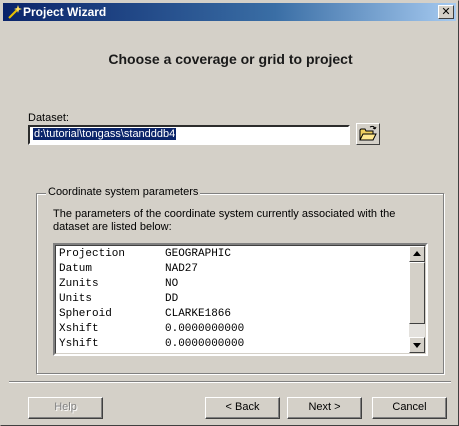  Describe the element at coordinates (198, 314) in the screenshot. I see `parameter-value: CLARKE1866` at that location.